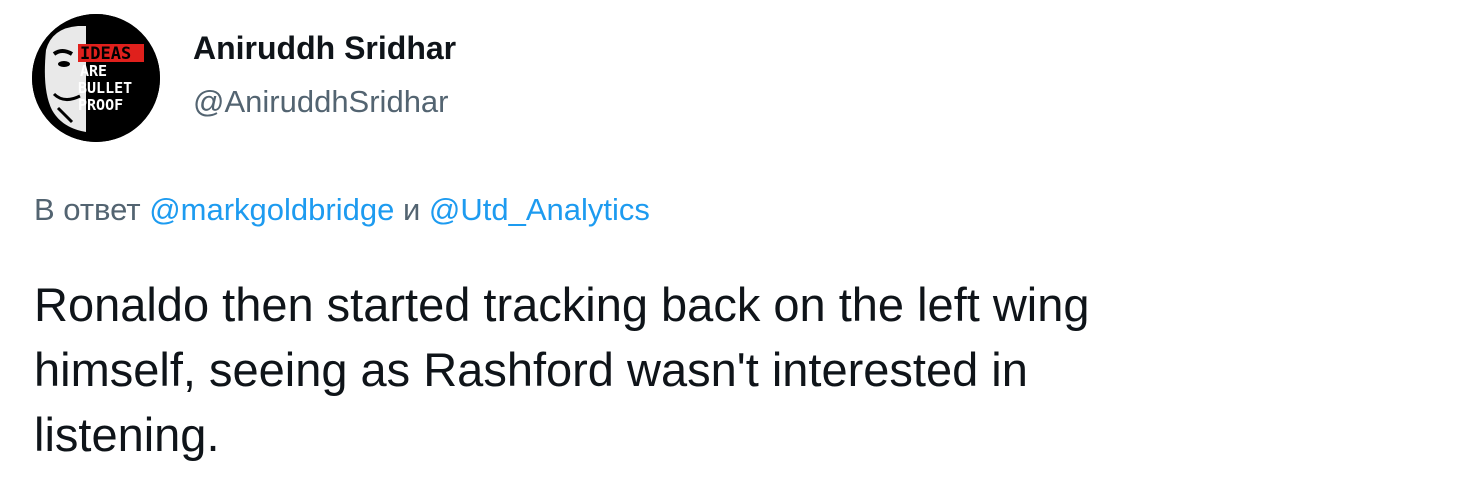 Image resolution: width=1460 pixels, height=487 pixels. What do you see at coordinates (271, 209) in the screenshot?
I see `mention-link-markgoldbridge: @markgoldbridge` at bounding box center [271, 209].